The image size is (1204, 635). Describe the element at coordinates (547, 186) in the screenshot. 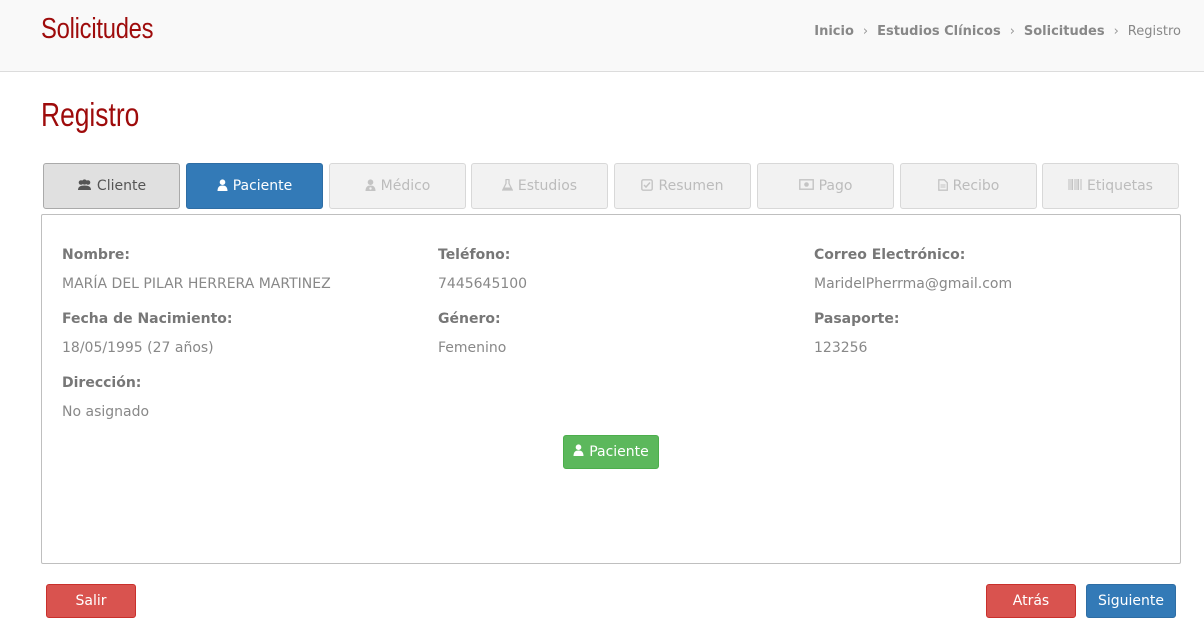

I see `tab-label: Estudios` at that location.